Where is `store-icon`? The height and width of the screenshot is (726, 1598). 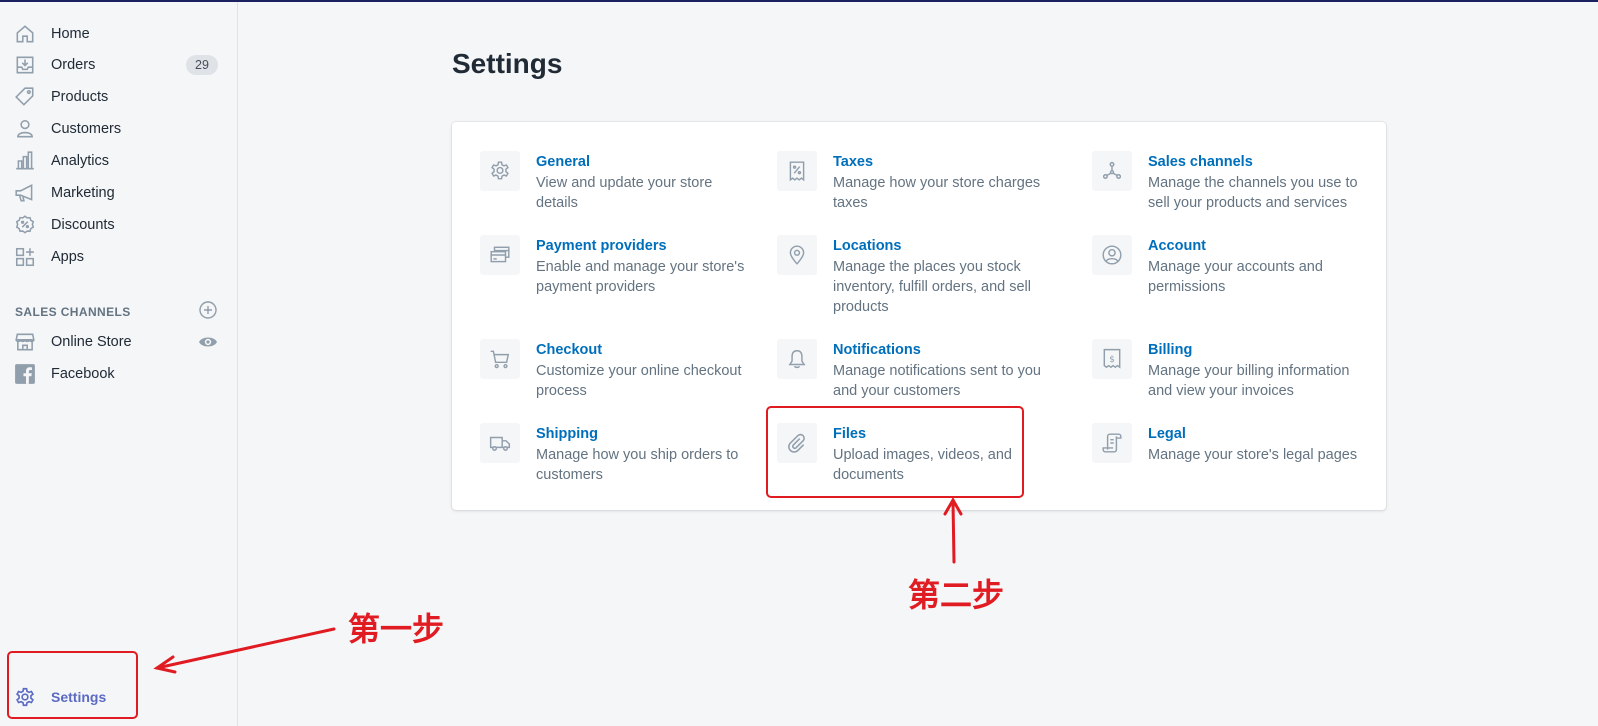
store-icon is located at coordinates (25, 342).